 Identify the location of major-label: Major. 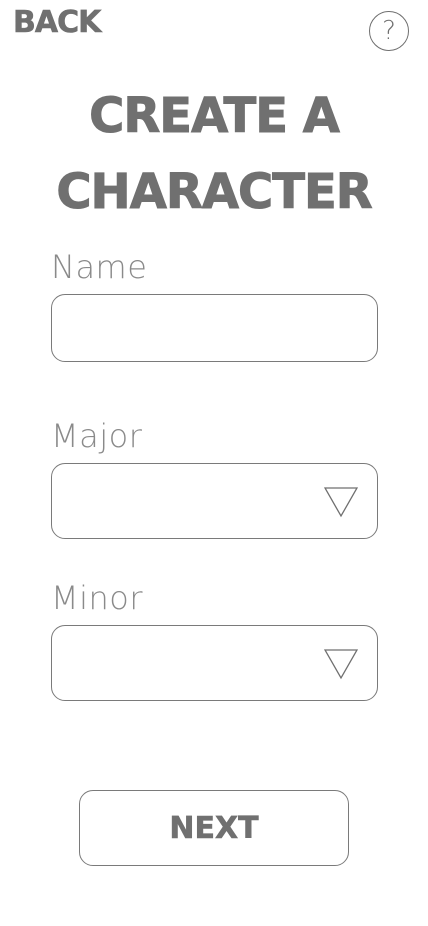
(97, 436).